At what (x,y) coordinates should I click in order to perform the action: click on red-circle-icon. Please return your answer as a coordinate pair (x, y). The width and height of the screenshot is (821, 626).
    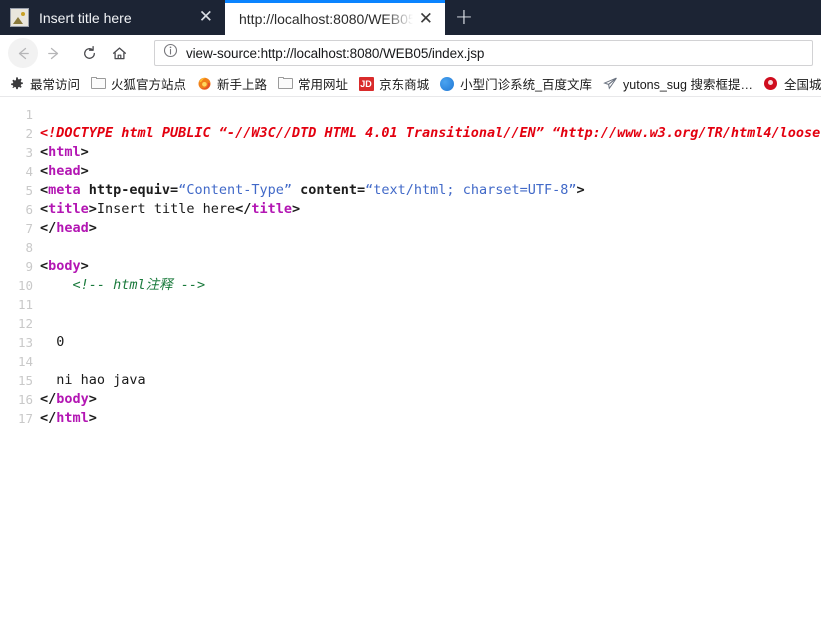
    Looking at the image, I should click on (771, 84).